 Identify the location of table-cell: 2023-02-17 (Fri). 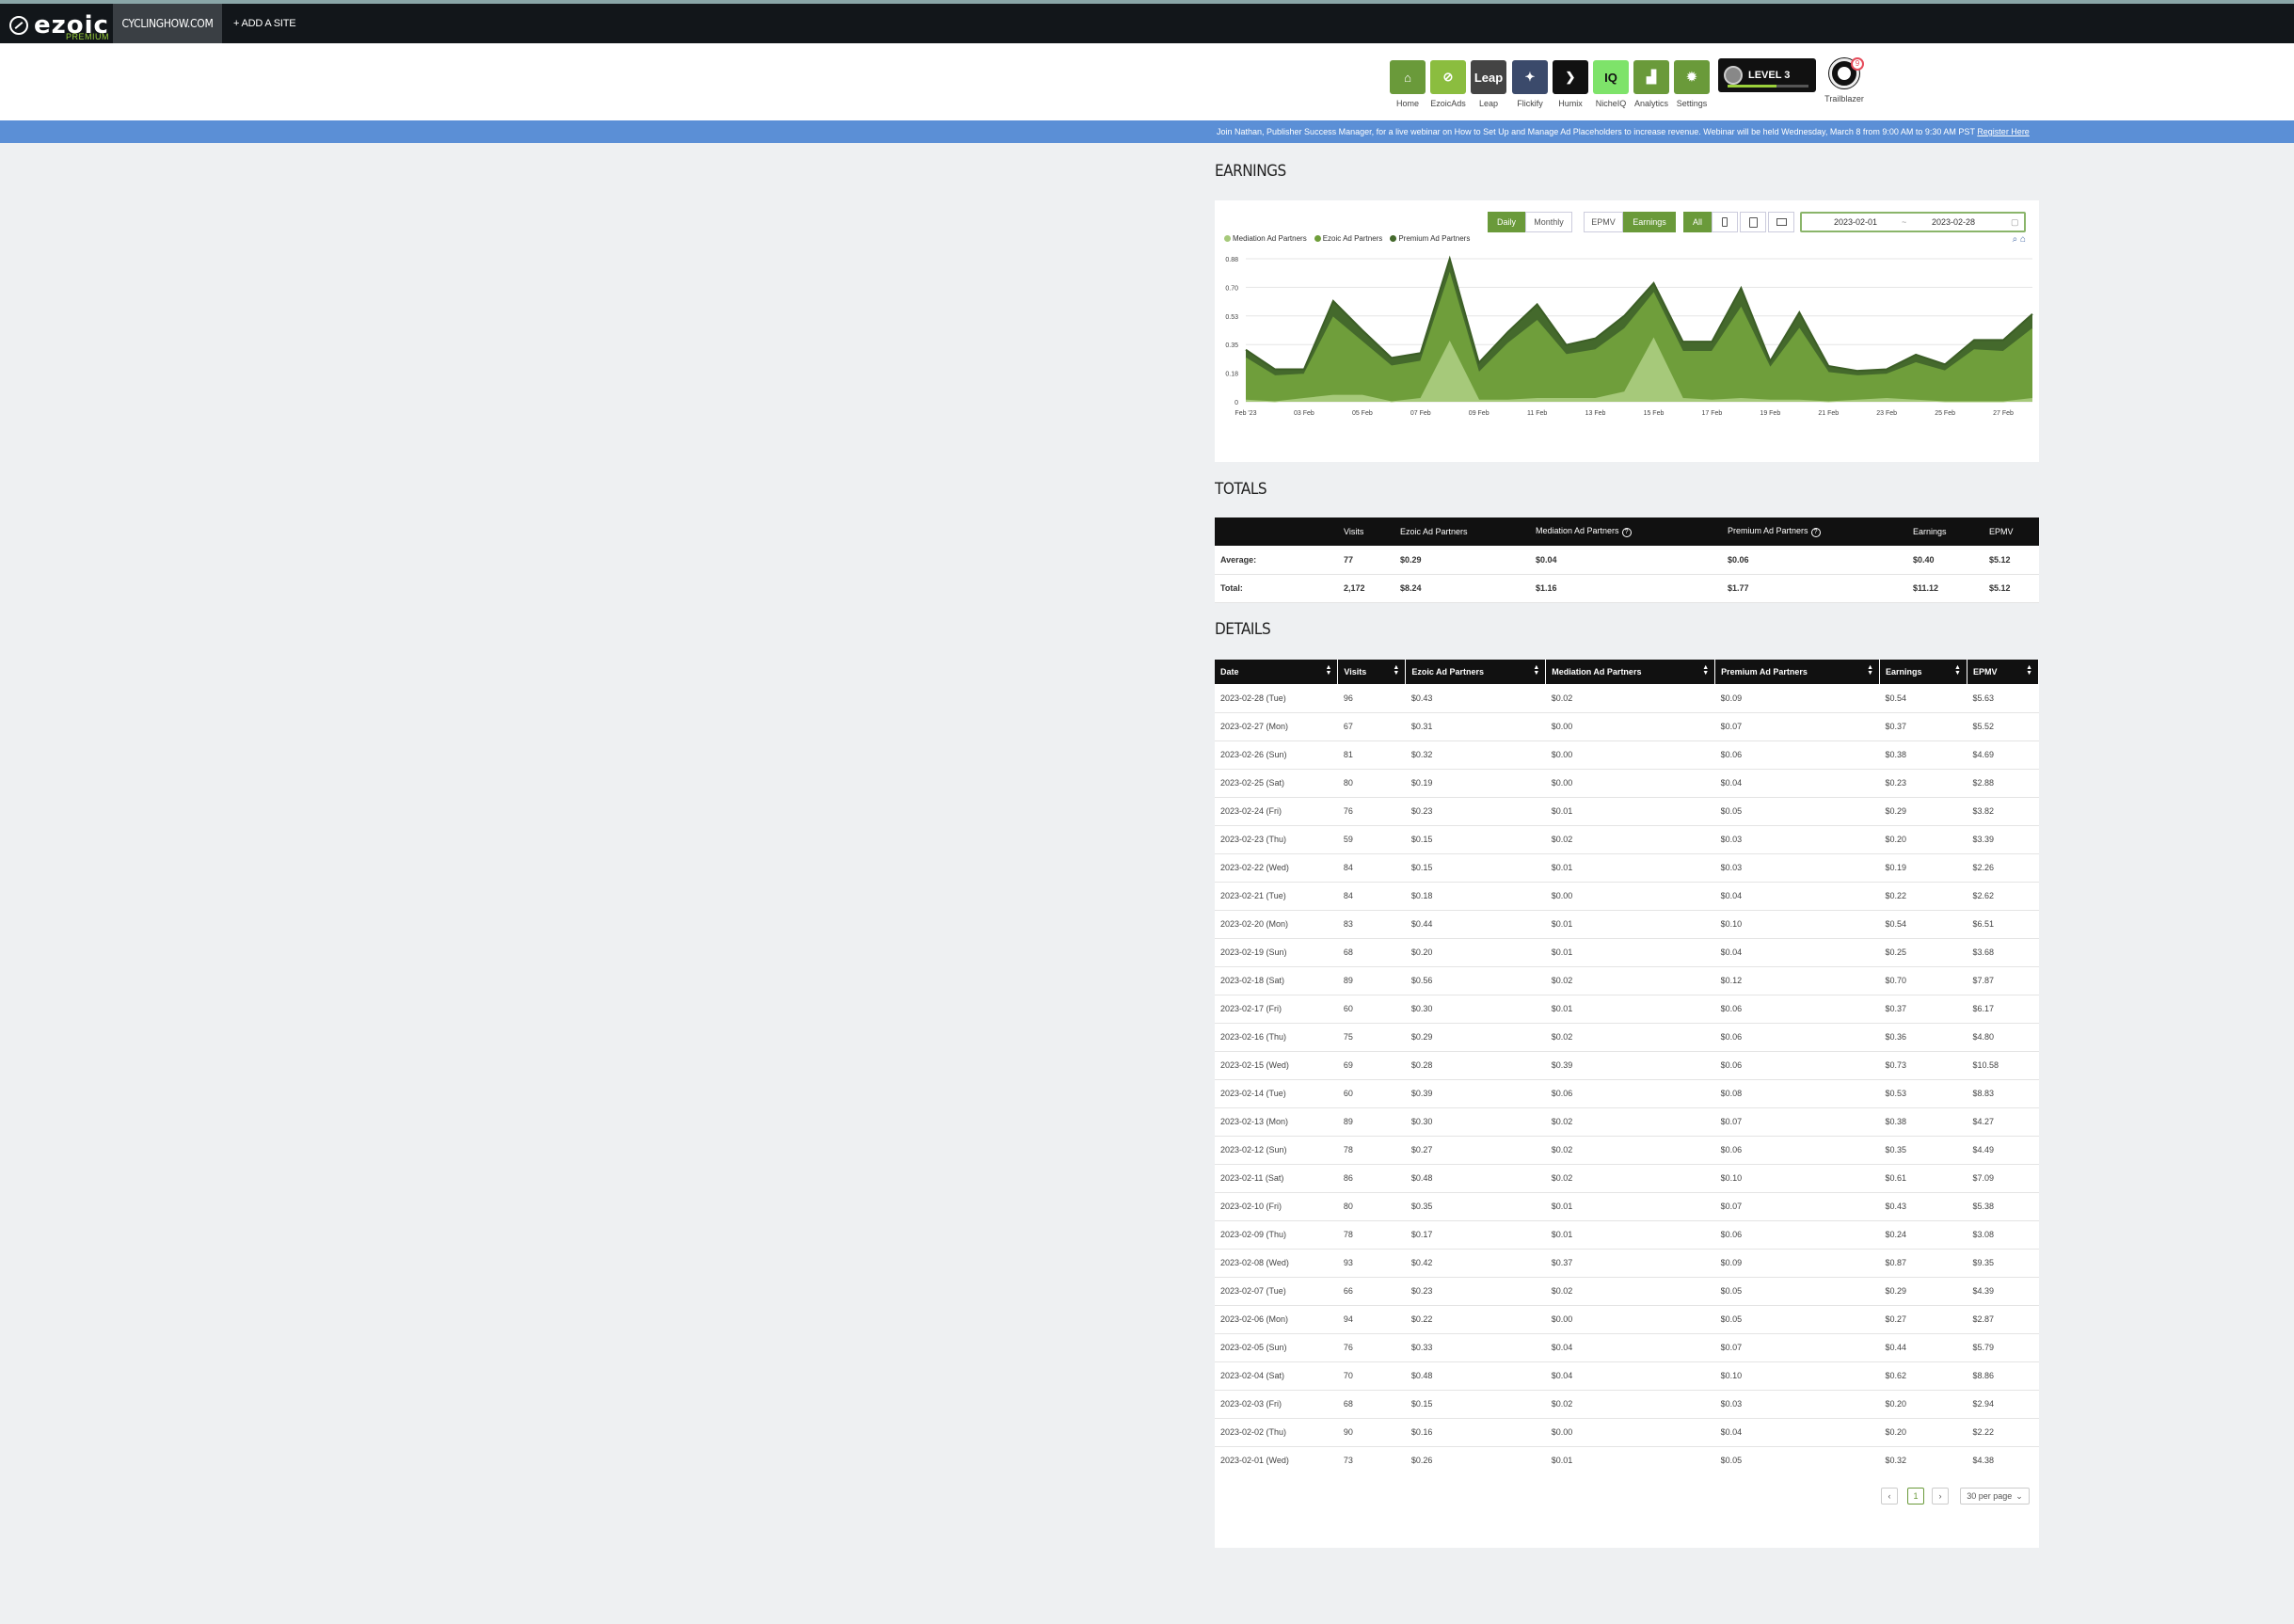
(1277, 1010).